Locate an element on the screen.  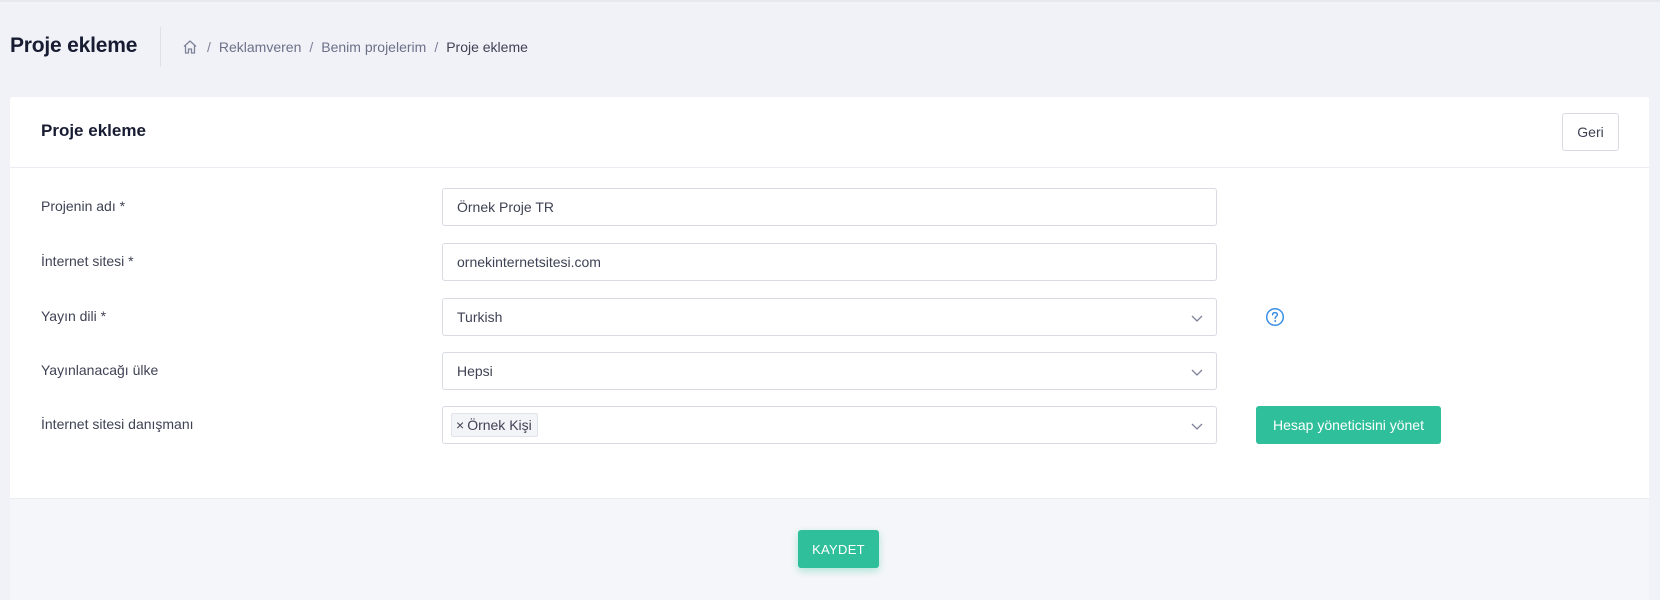
breadcrumb-item-projects: Benim projelerim is located at coordinates (373, 47).